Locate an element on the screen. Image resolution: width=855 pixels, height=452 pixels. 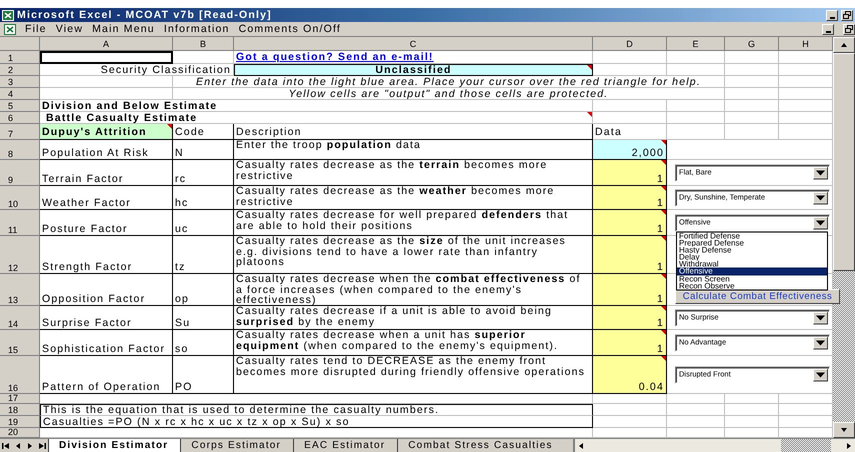
output-cell: 0.04 is located at coordinates (630, 375).